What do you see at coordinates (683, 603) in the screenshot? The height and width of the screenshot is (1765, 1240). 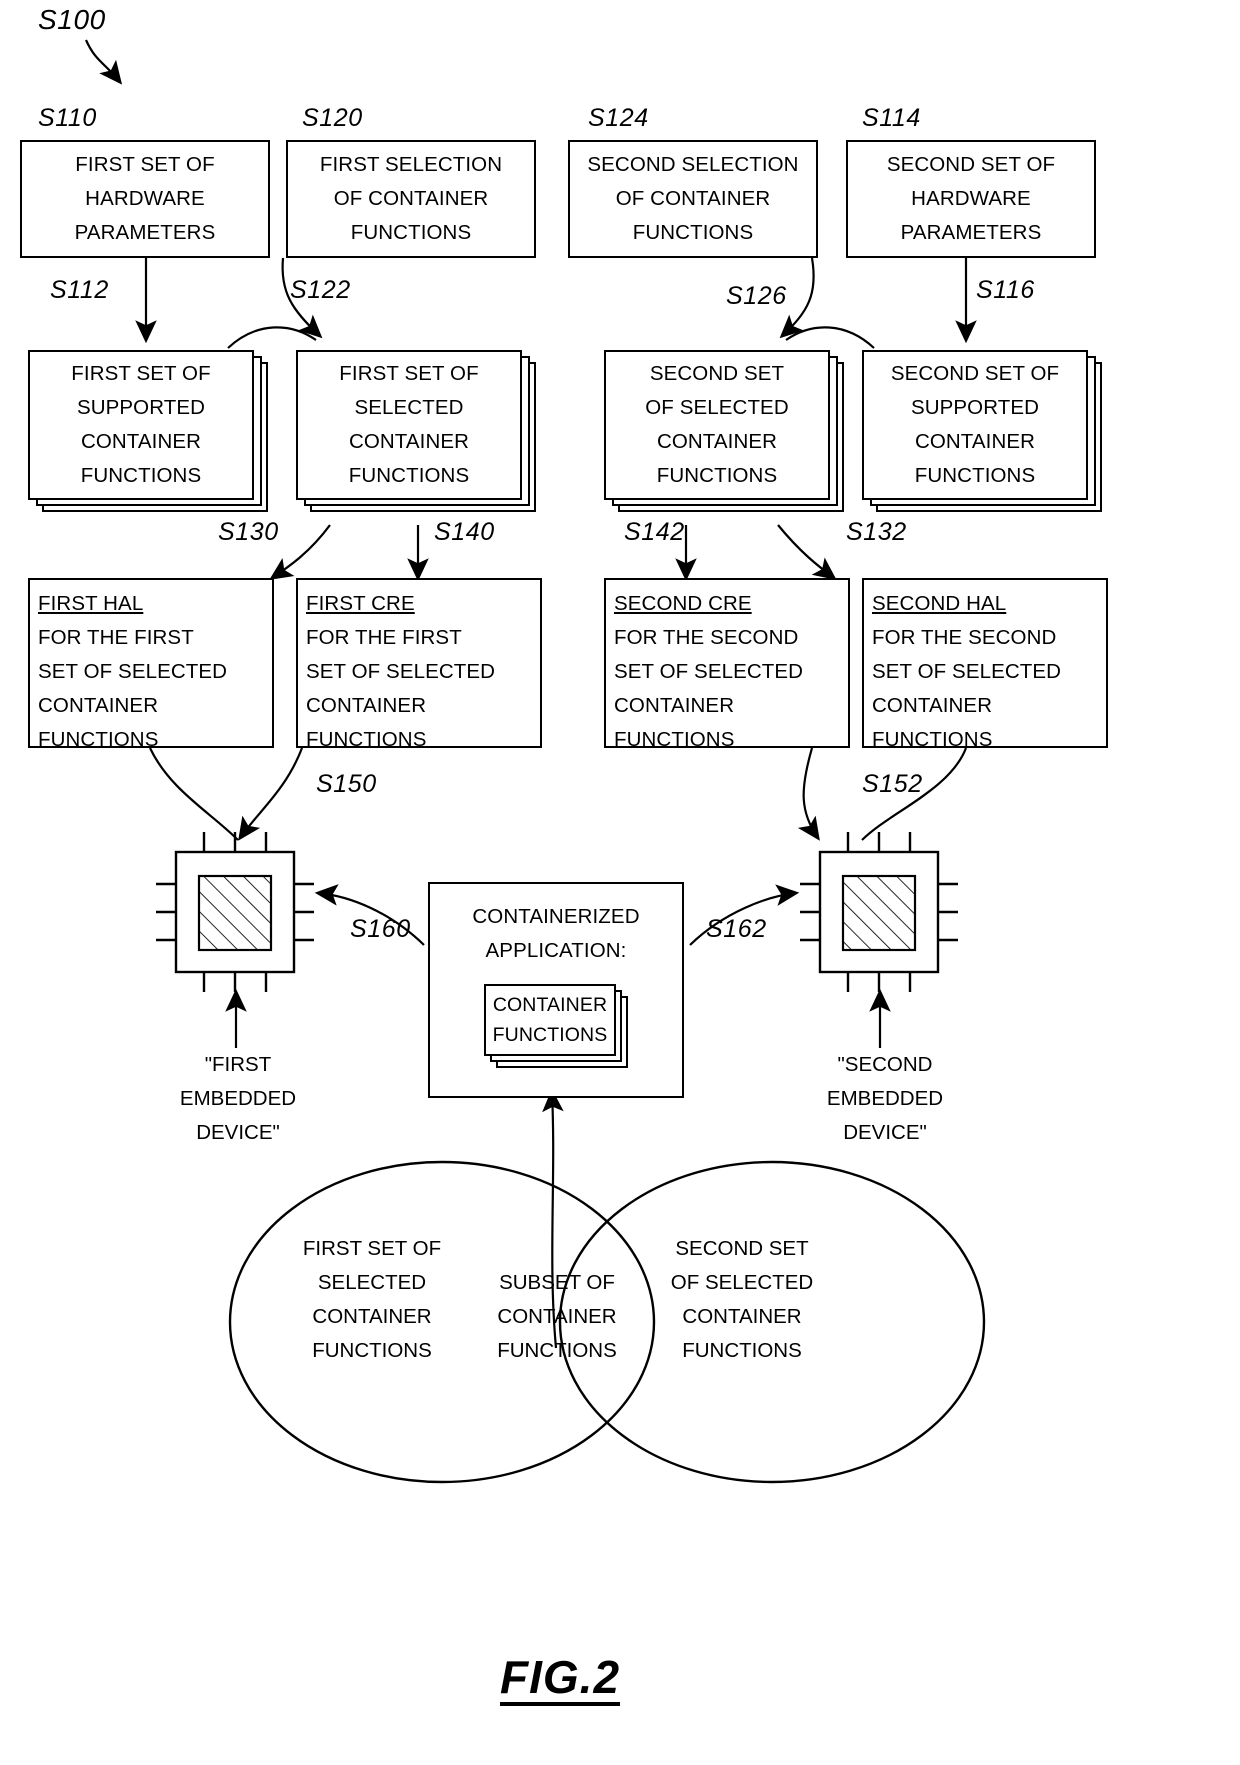 I see `box-title: SECOND CRE` at bounding box center [683, 603].